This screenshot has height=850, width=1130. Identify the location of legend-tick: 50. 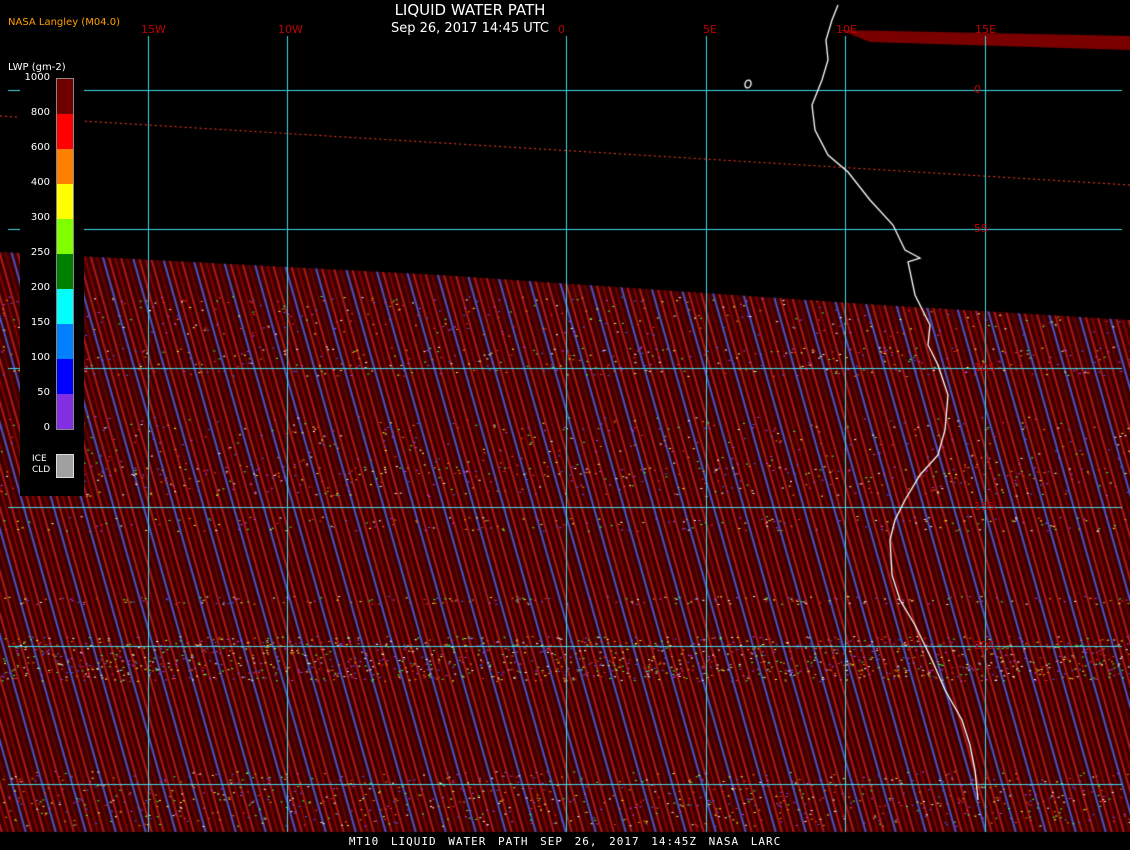
(43, 392).